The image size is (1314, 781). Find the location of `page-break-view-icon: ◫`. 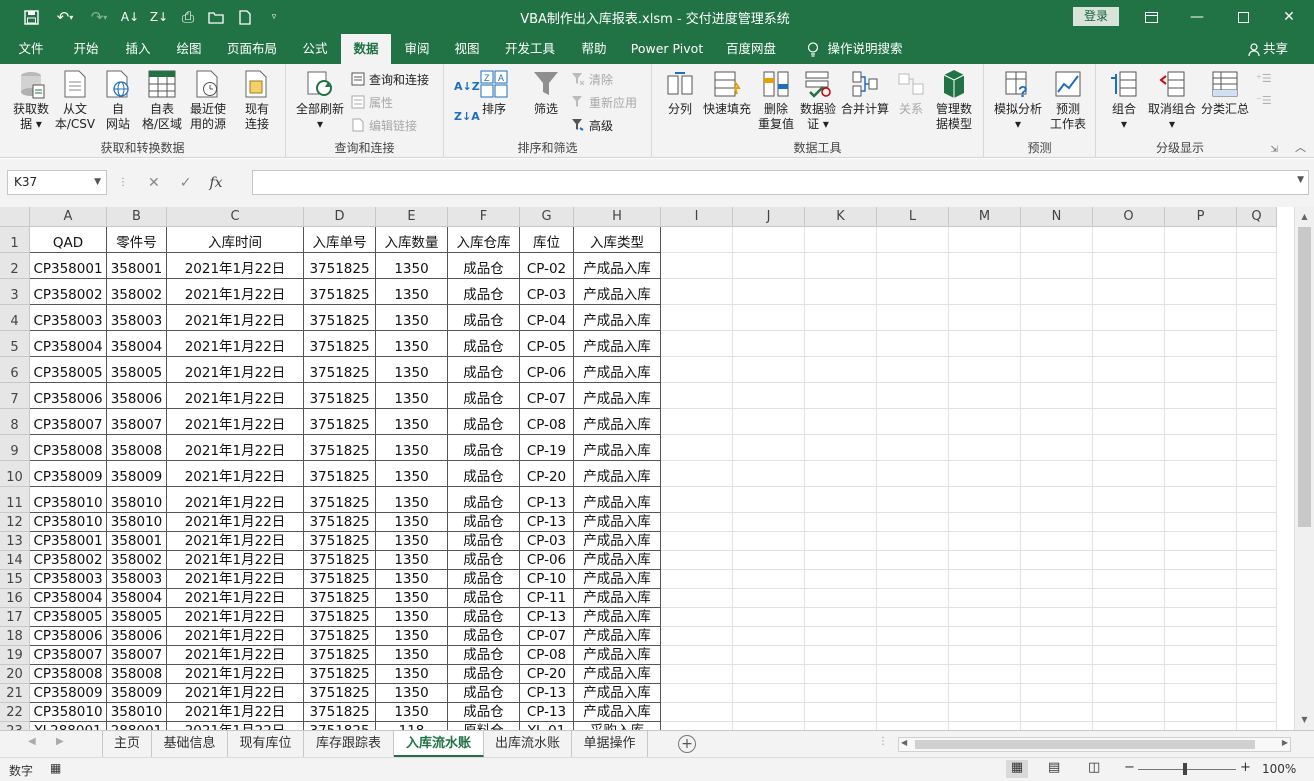

page-break-view-icon: ◫ is located at coordinates (1094, 767).